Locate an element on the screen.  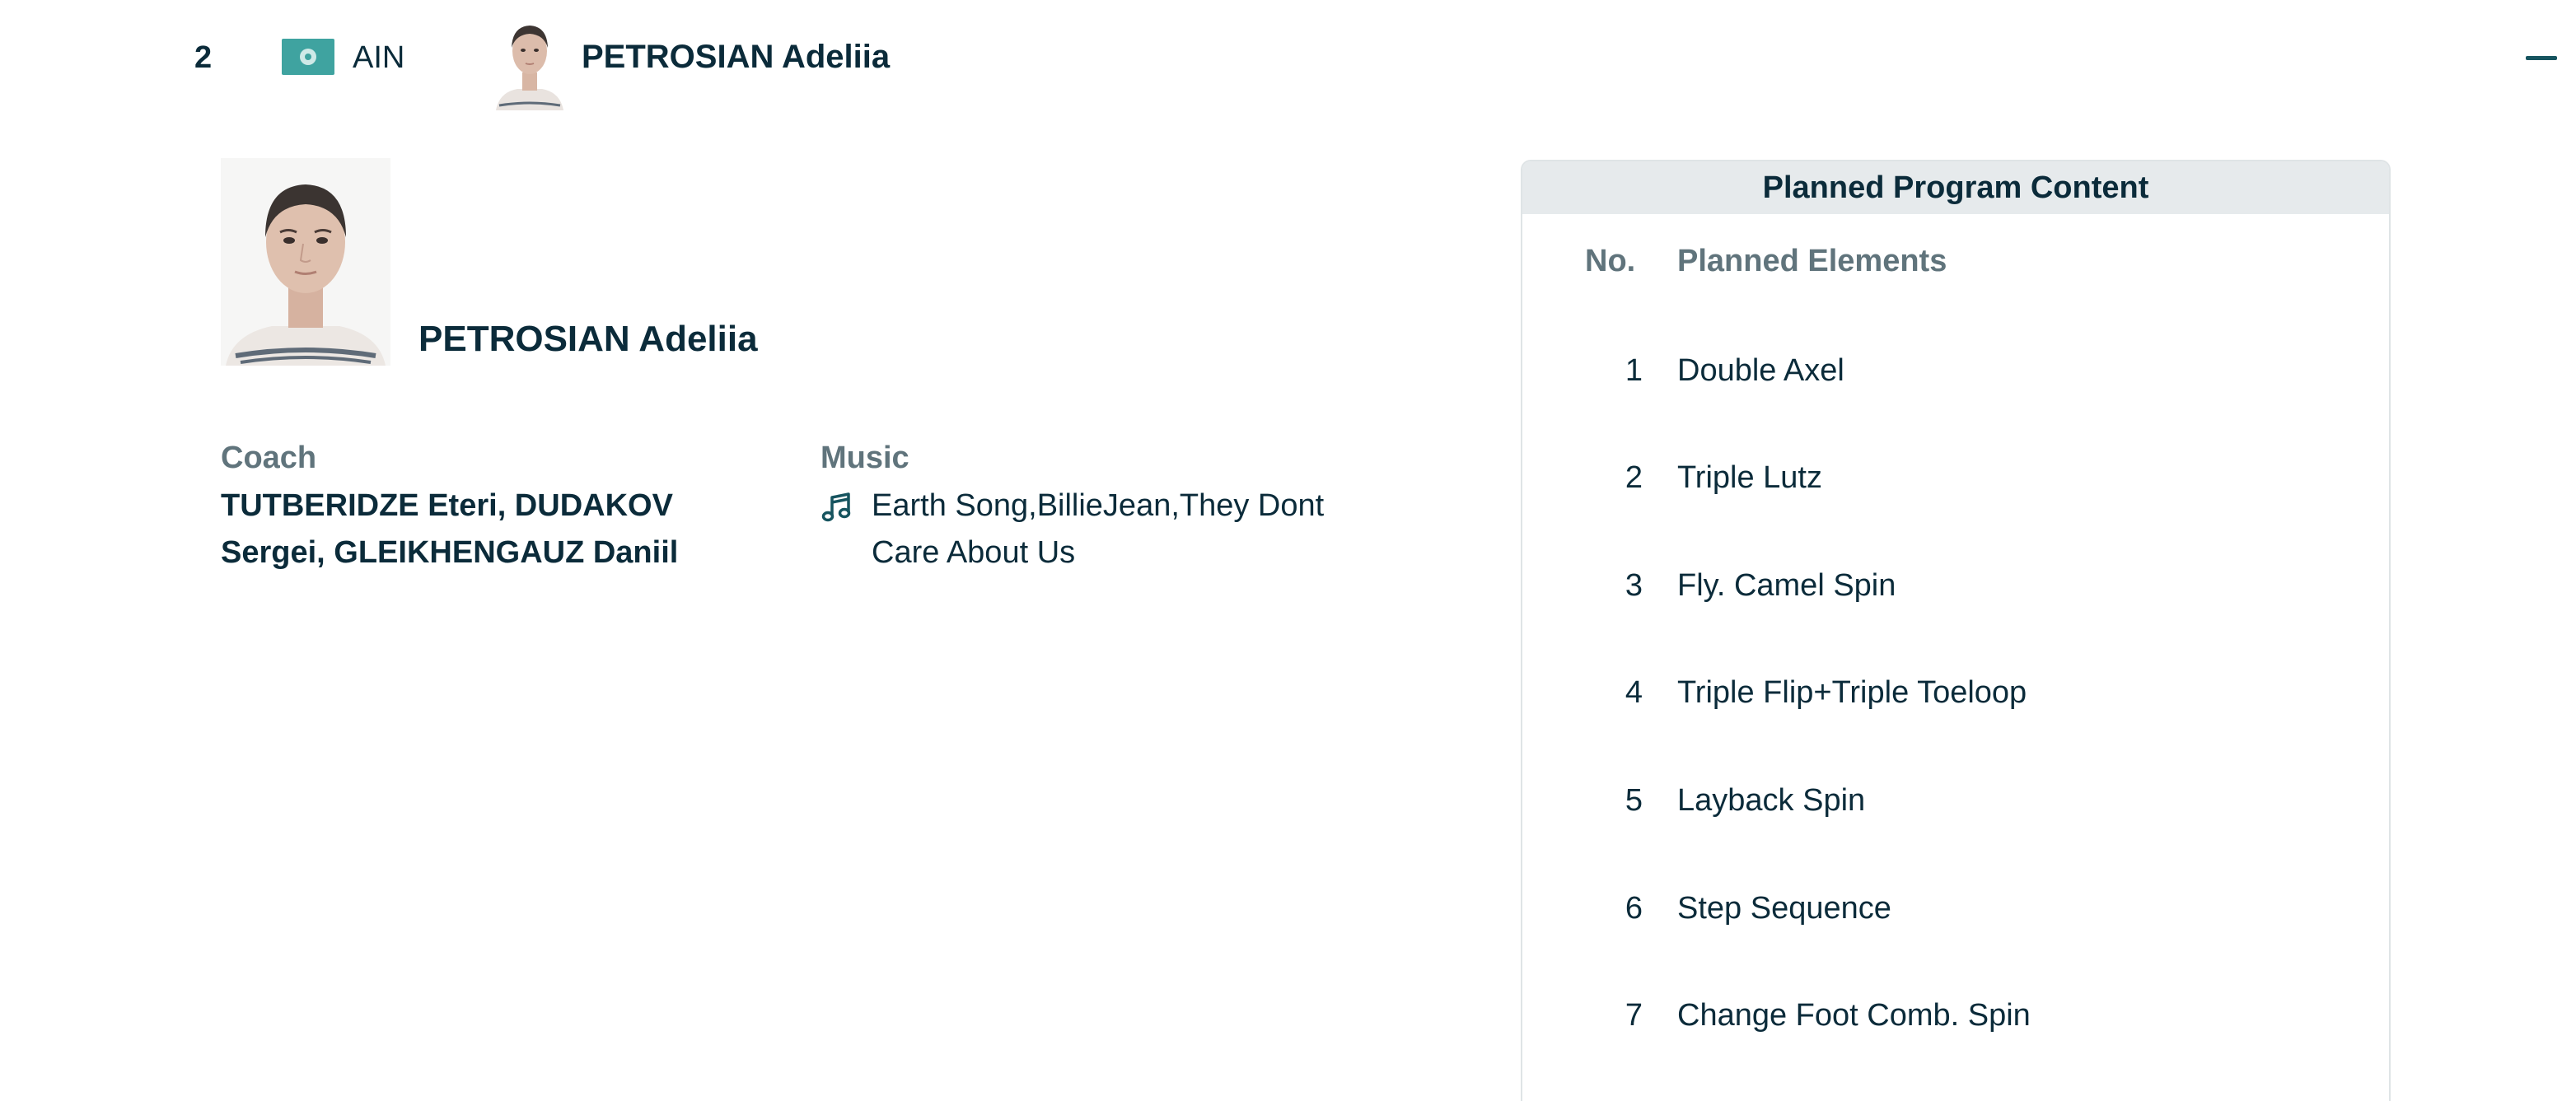
nation-code: AIN is located at coordinates (379, 58).